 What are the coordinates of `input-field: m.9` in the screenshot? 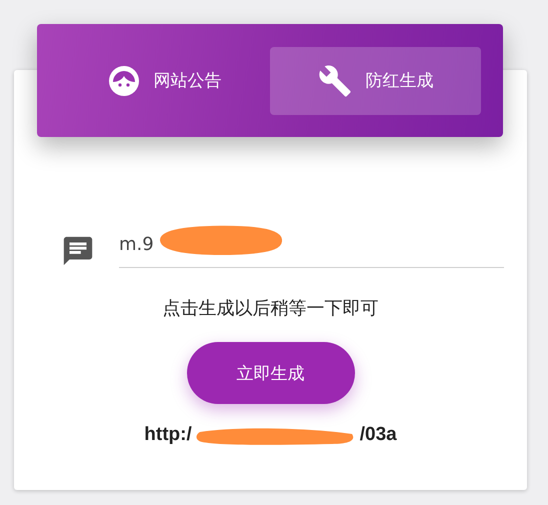 It's located at (311, 245).